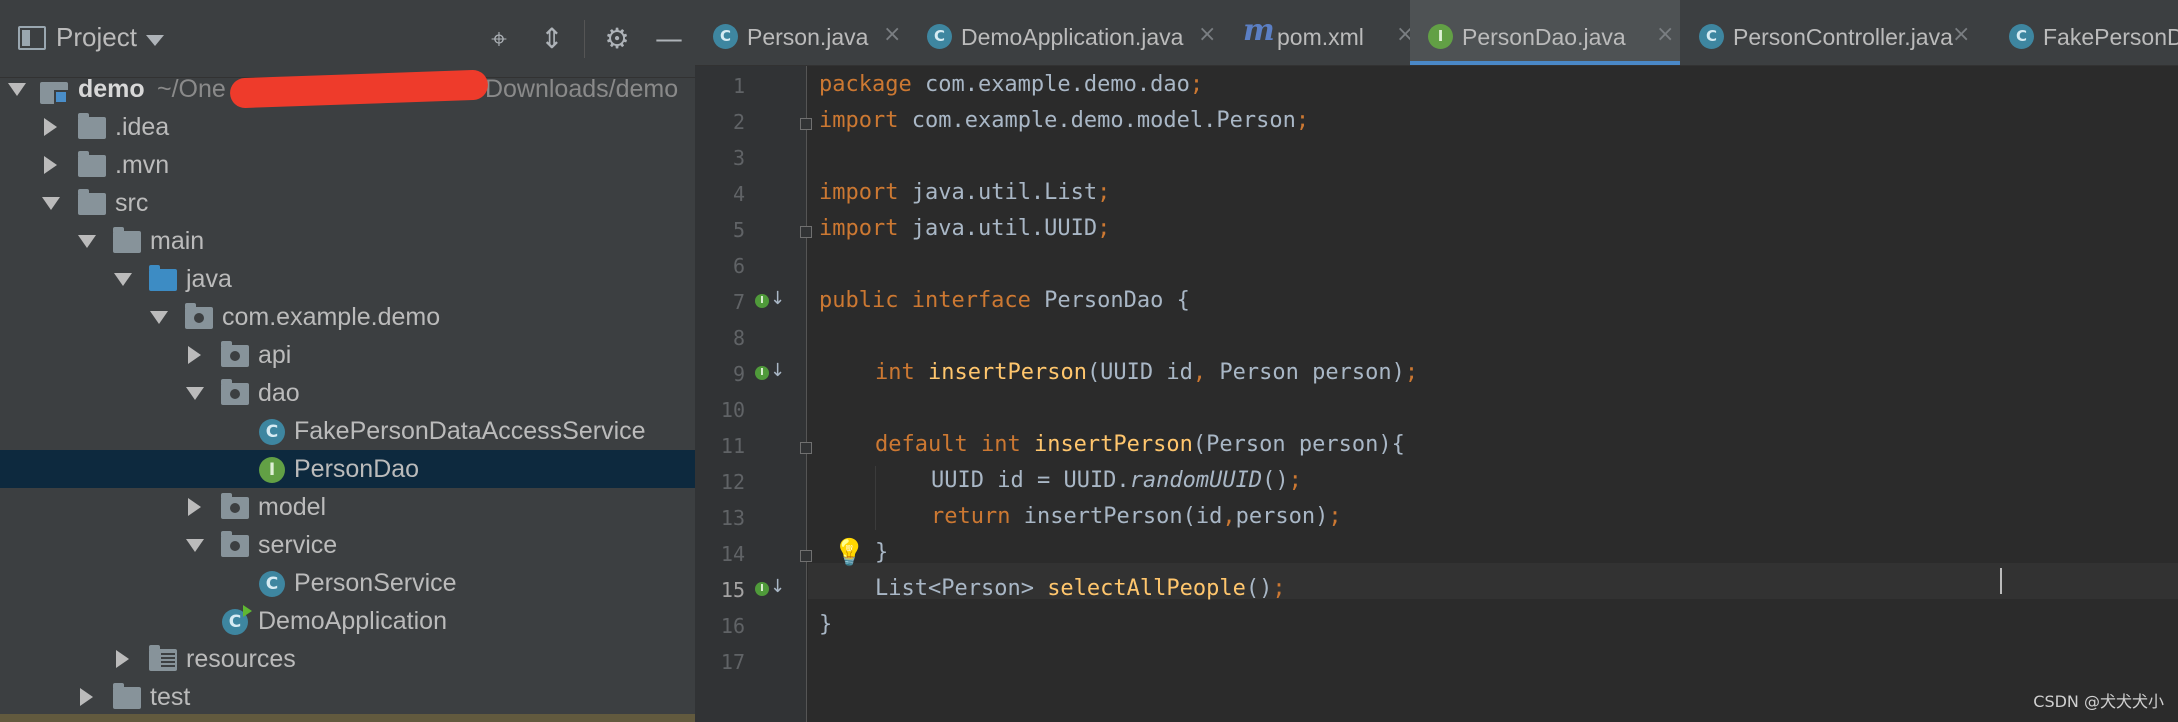 This screenshot has height=722, width=2178. I want to click on tree-item-person-dao: I PersonDao, so click(347, 469).